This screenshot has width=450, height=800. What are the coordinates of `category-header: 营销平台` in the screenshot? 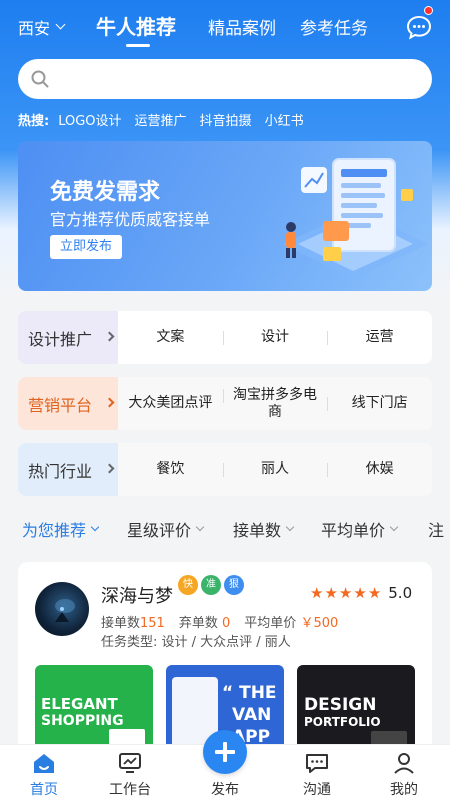 It's located at (68, 403).